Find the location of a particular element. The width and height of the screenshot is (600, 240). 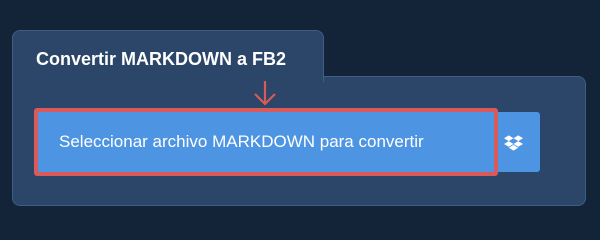

converter-tab: Convertir MARKDOWN a FB2 is located at coordinates (168, 56).